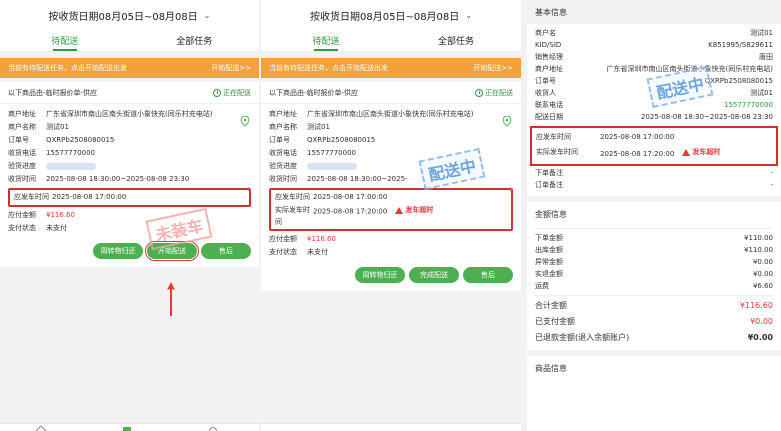 Image resolution: width=781 pixels, height=431 pixels. Describe the element at coordinates (654, 250) in the screenshot. I see `row-outbound-amount: 出库金额 ¥110.00` at that location.